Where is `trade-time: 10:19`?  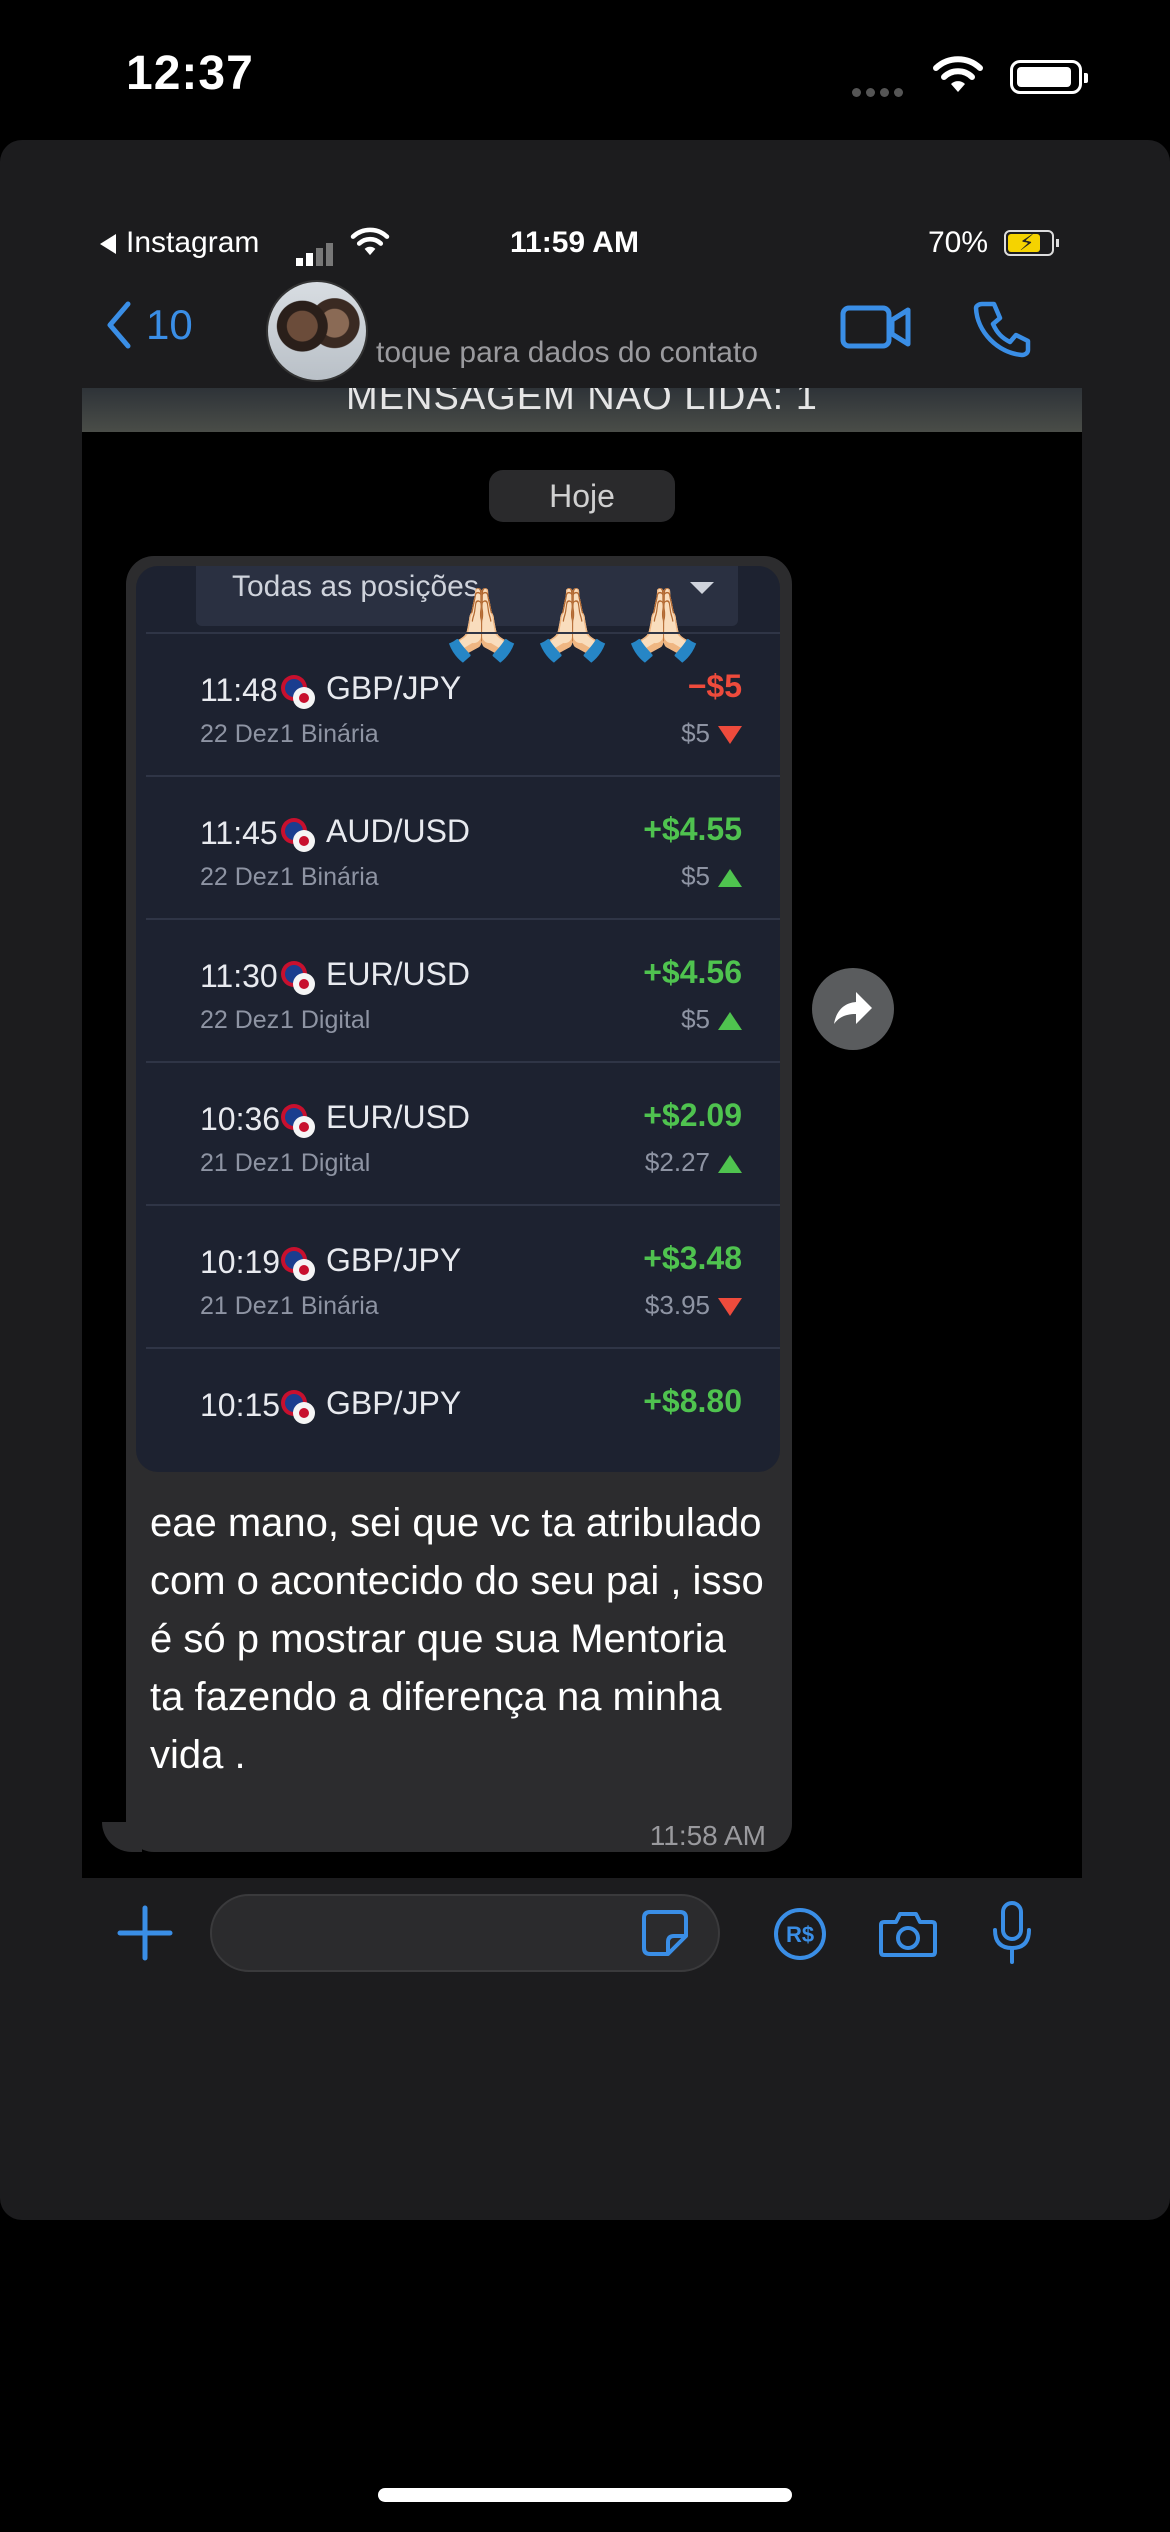
trade-time: 10:19 is located at coordinates (240, 1262).